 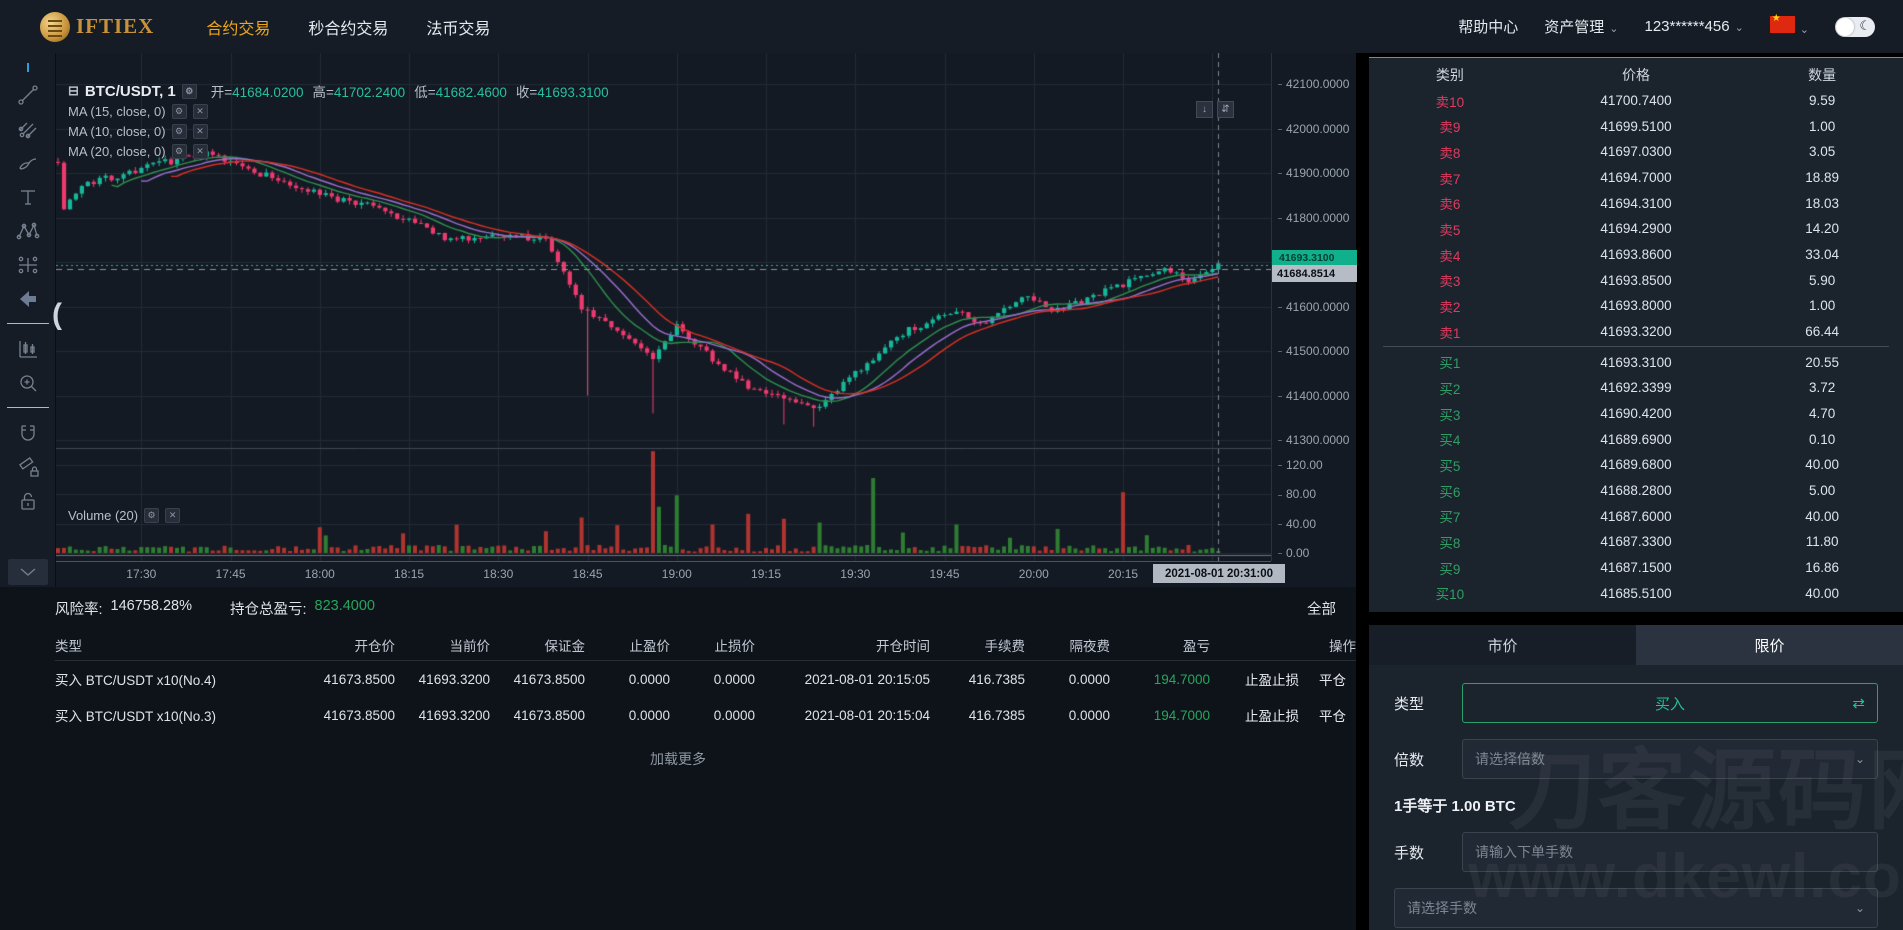 I want to click on hide-panel-chevron-icon, so click(x=28, y=572).